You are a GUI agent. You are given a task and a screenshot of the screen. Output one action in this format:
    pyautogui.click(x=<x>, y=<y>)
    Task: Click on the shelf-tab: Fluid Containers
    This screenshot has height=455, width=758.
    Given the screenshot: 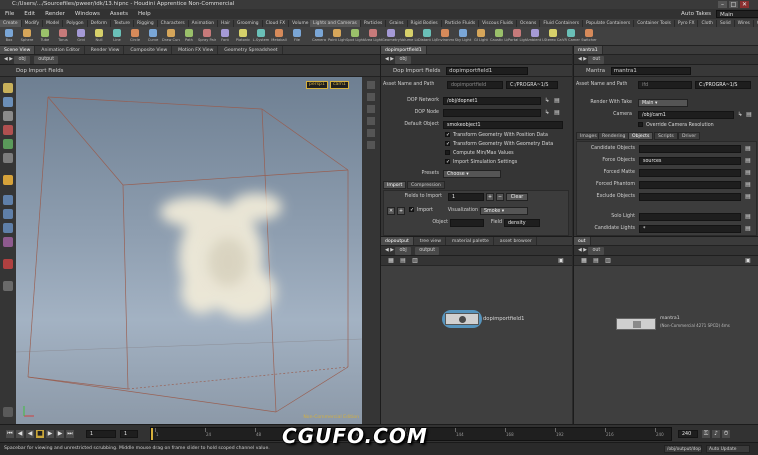 What is the action you would take?
    pyautogui.click(x=561, y=23)
    